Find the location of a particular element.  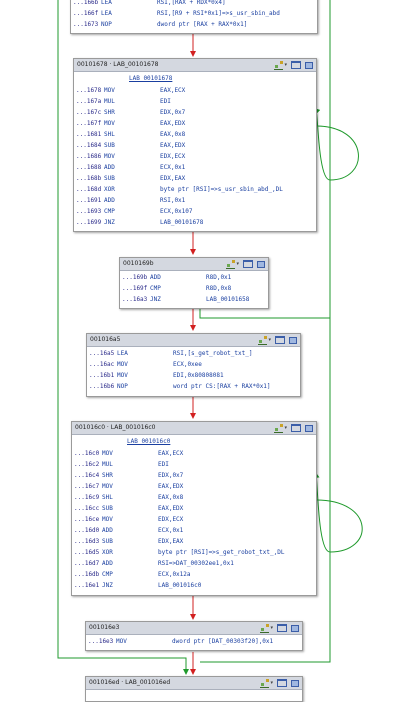

instruction-row: ...16e1 JNZ LAB_001016c0 is located at coordinates (194, 585).